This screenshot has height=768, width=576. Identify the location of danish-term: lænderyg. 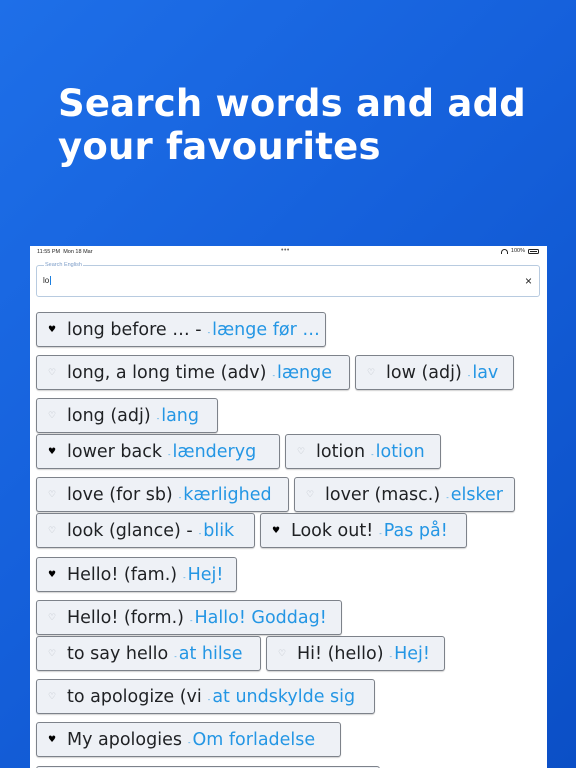
(214, 451).